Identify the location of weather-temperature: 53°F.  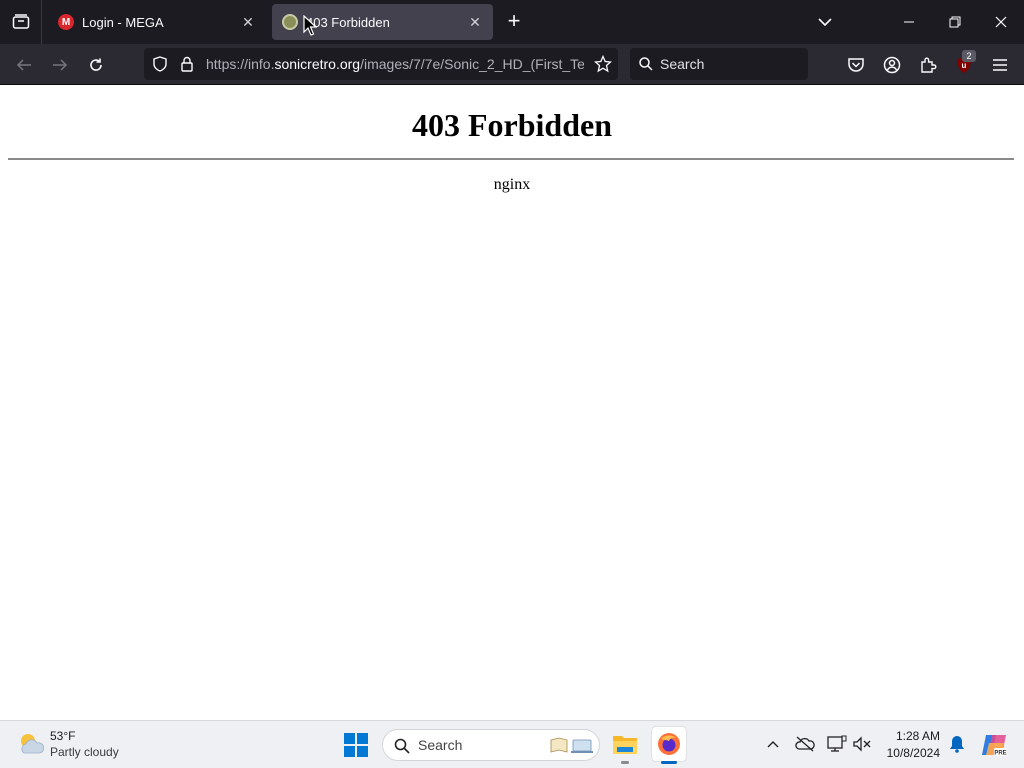
(63, 736).